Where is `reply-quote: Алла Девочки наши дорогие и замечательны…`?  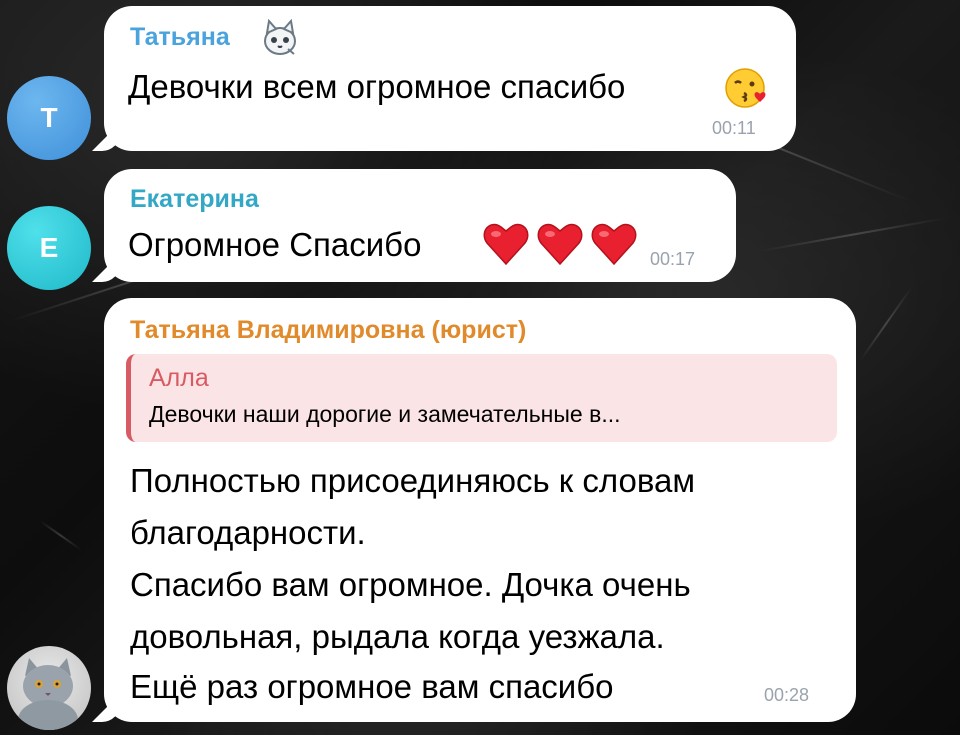
reply-quote: Алла Девочки наши дорогие и замечательны… is located at coordinates (481, 398).